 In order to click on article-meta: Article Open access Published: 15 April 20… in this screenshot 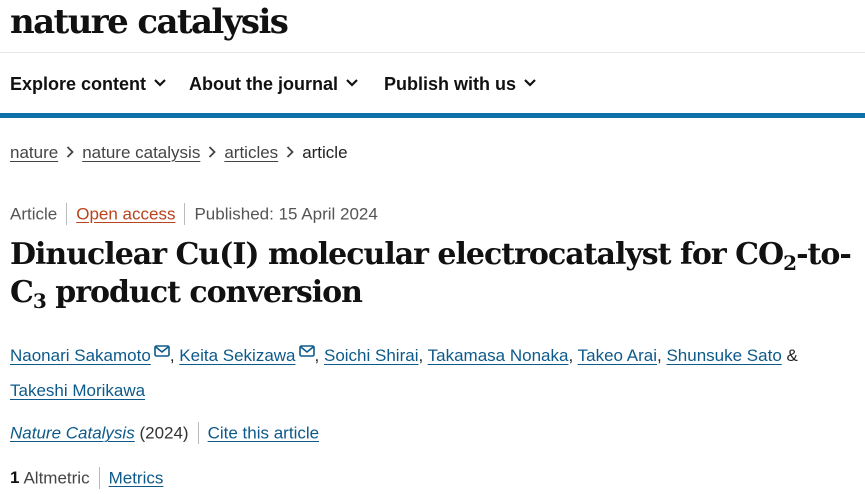, I will do `click(194, 214)`.